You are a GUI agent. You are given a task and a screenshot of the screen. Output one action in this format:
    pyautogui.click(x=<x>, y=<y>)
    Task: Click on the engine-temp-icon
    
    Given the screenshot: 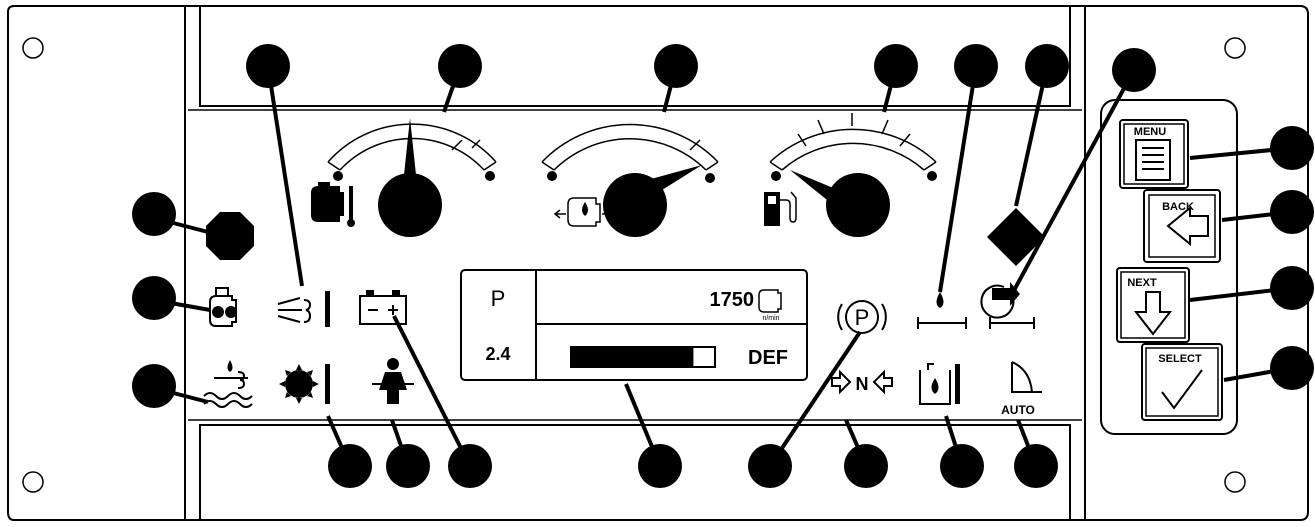 What is the action you would take?
    pyautogui.click(x=333, y=204)
    